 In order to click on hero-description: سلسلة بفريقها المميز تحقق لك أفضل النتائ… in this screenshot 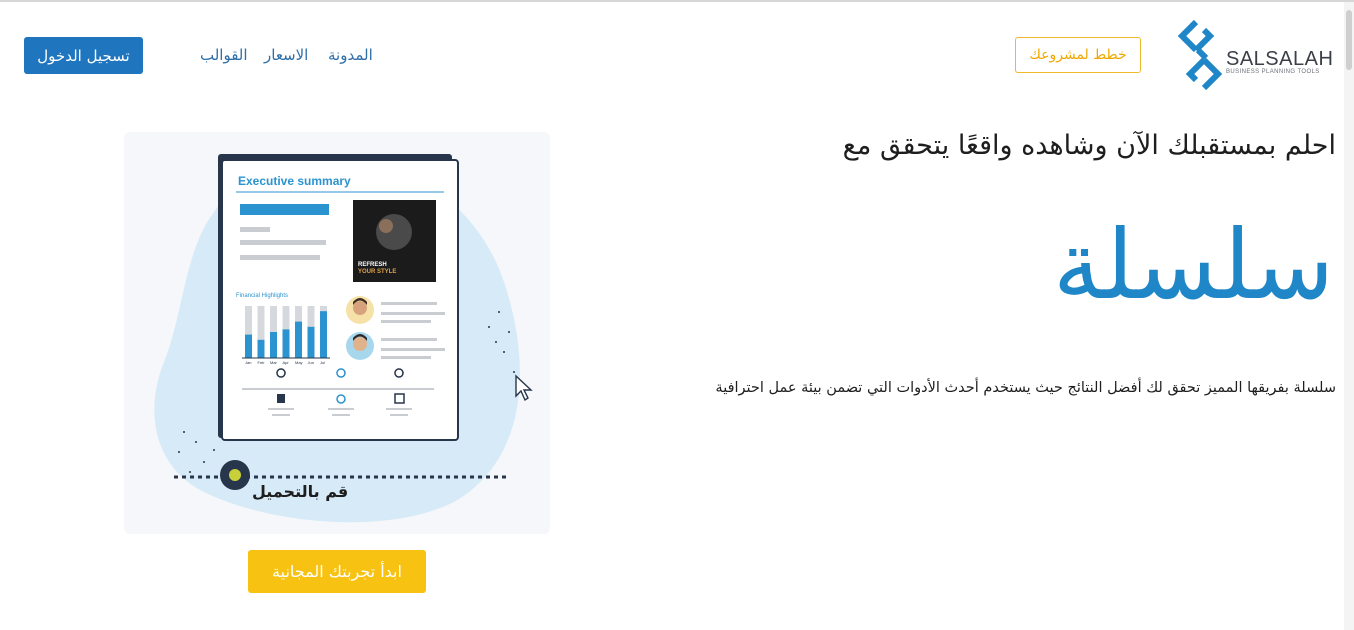, I will do `click(1025, 388)`.